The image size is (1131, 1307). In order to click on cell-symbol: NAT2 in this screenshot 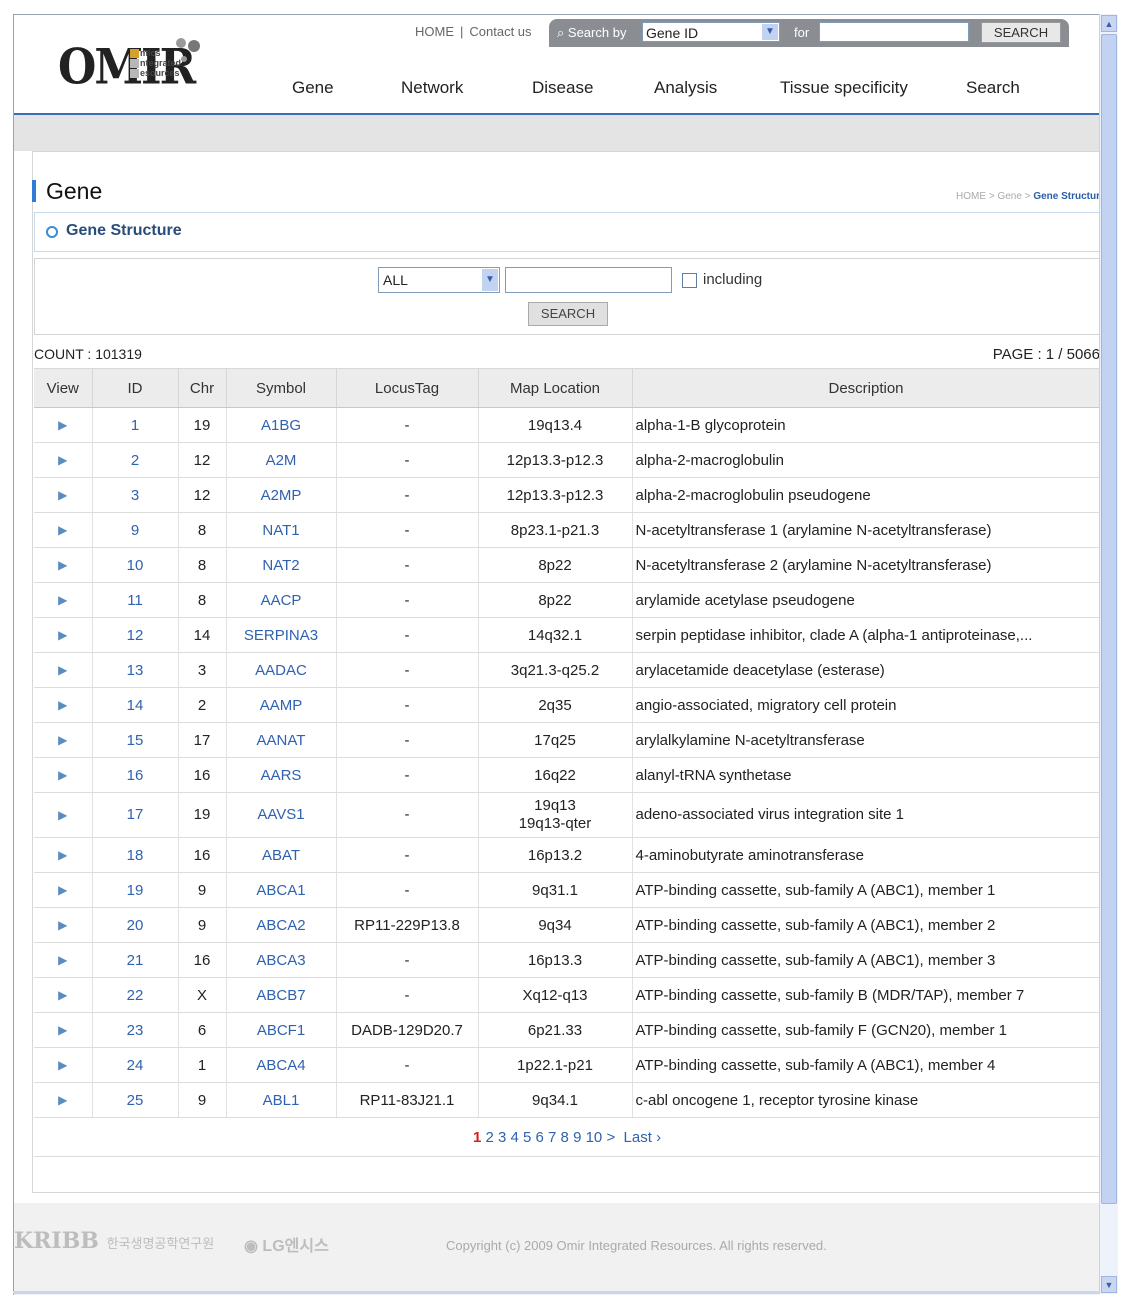, I will do `click(281, 565)`.